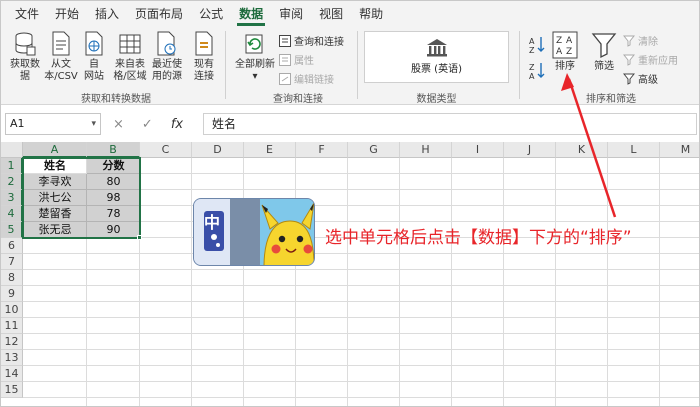 The image size is (700, 407). I want to click on sort-za-icon: ZA, so click(537, 72).